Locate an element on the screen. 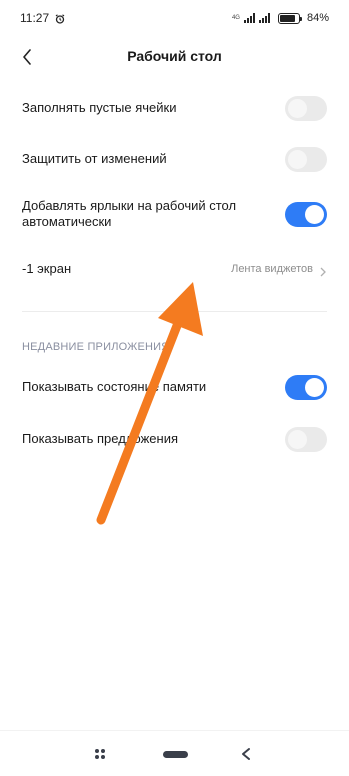 This screenshot has width=349, height=776. chevron-right-icon is located at coordinates (323, 270).